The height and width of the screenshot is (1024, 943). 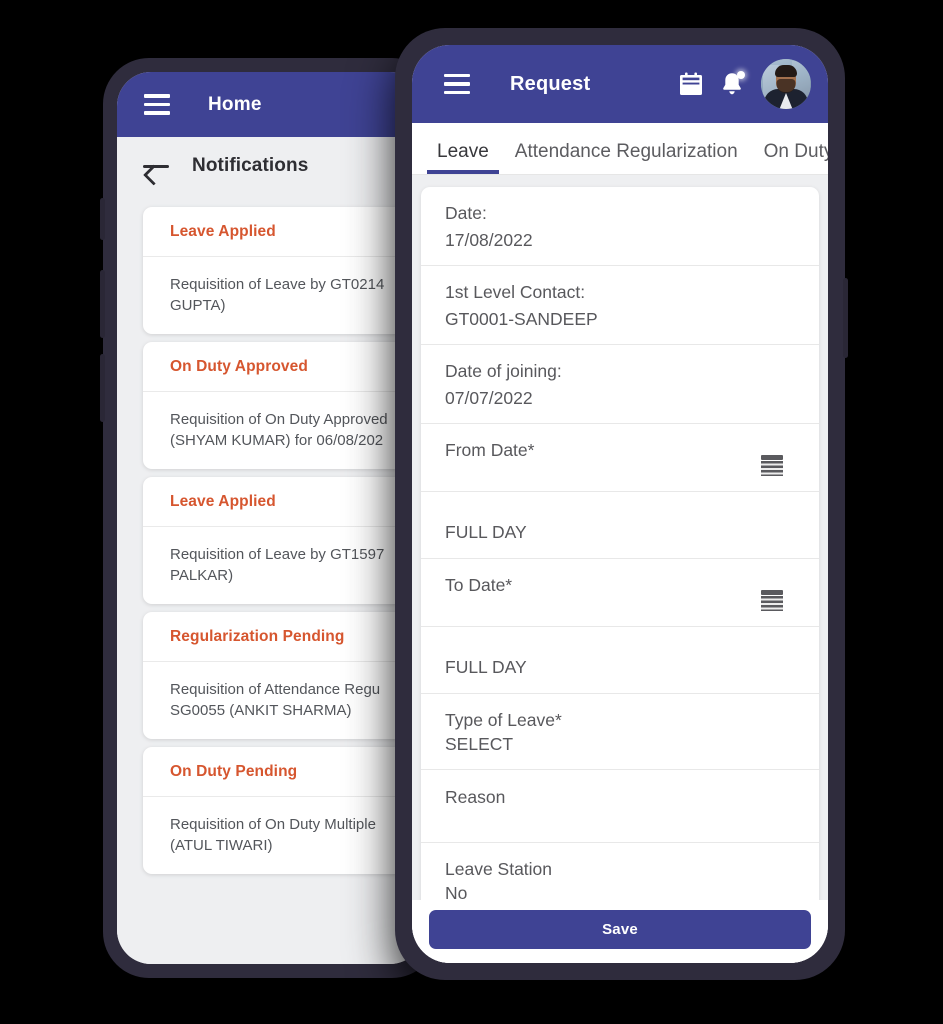 I want to click on tab-on-duty: On Duty, so click(x=789, y=157).